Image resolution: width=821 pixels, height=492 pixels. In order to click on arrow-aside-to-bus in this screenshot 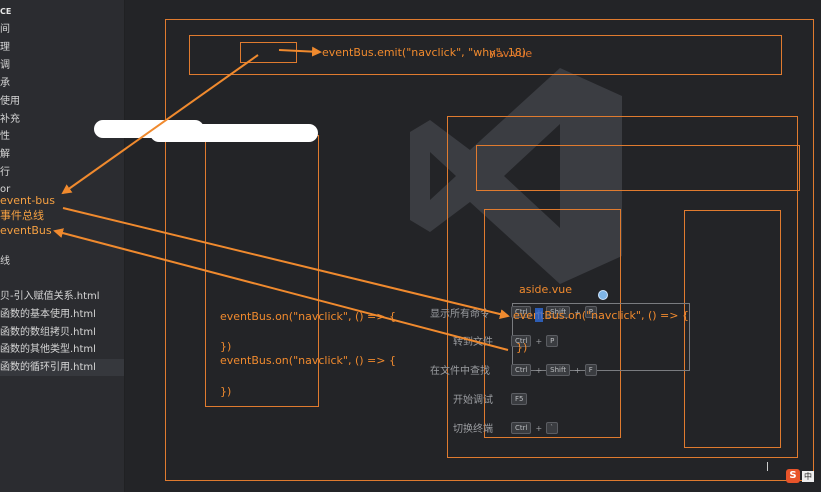, I will do `click(281, 289)`.